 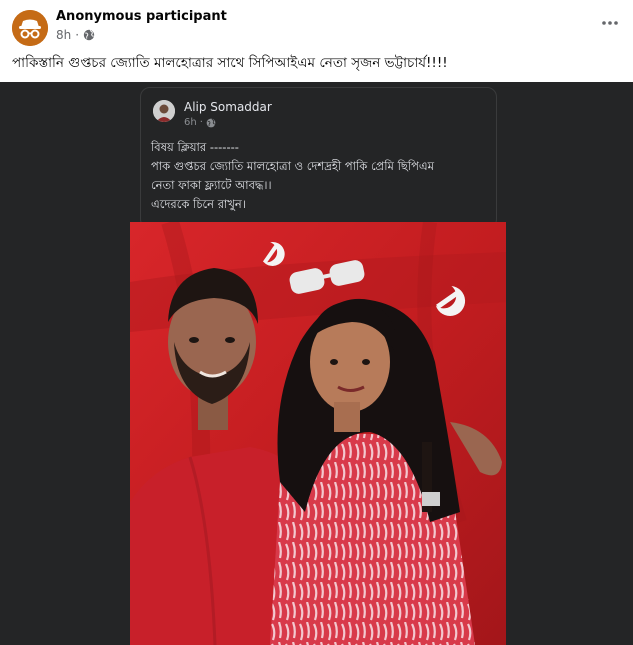 I want to click on anonymous-avatar, so click(x=30, y=28).